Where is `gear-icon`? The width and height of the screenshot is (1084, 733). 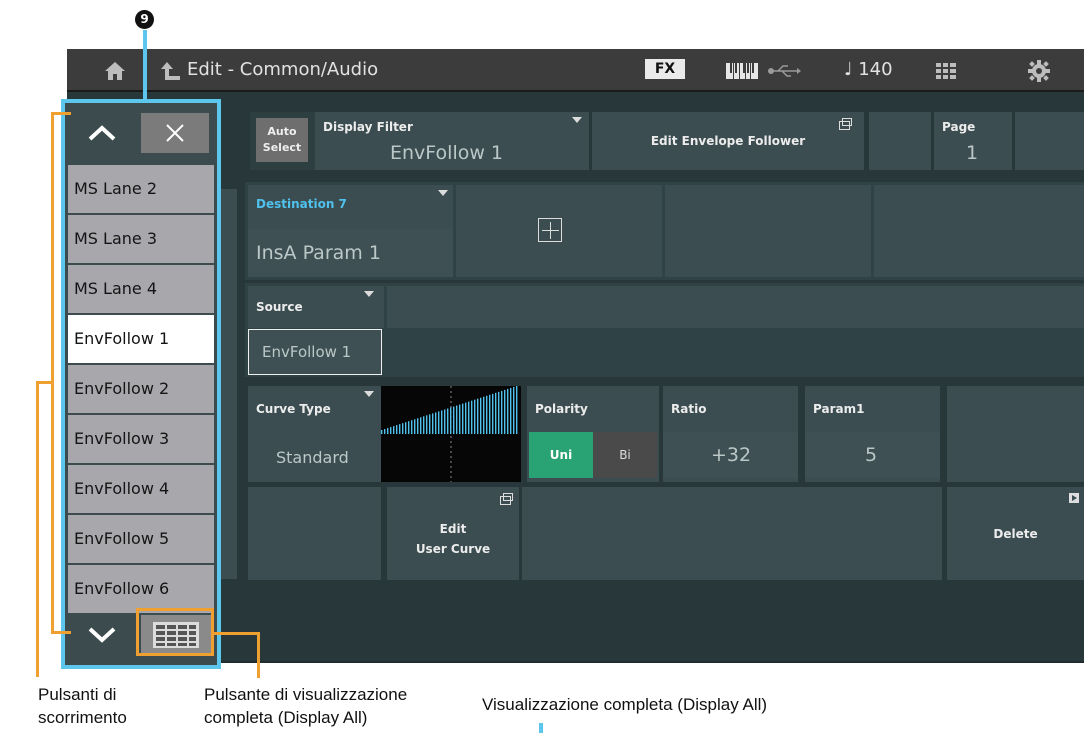 gear-icon is located at coordinates (1039, 71).